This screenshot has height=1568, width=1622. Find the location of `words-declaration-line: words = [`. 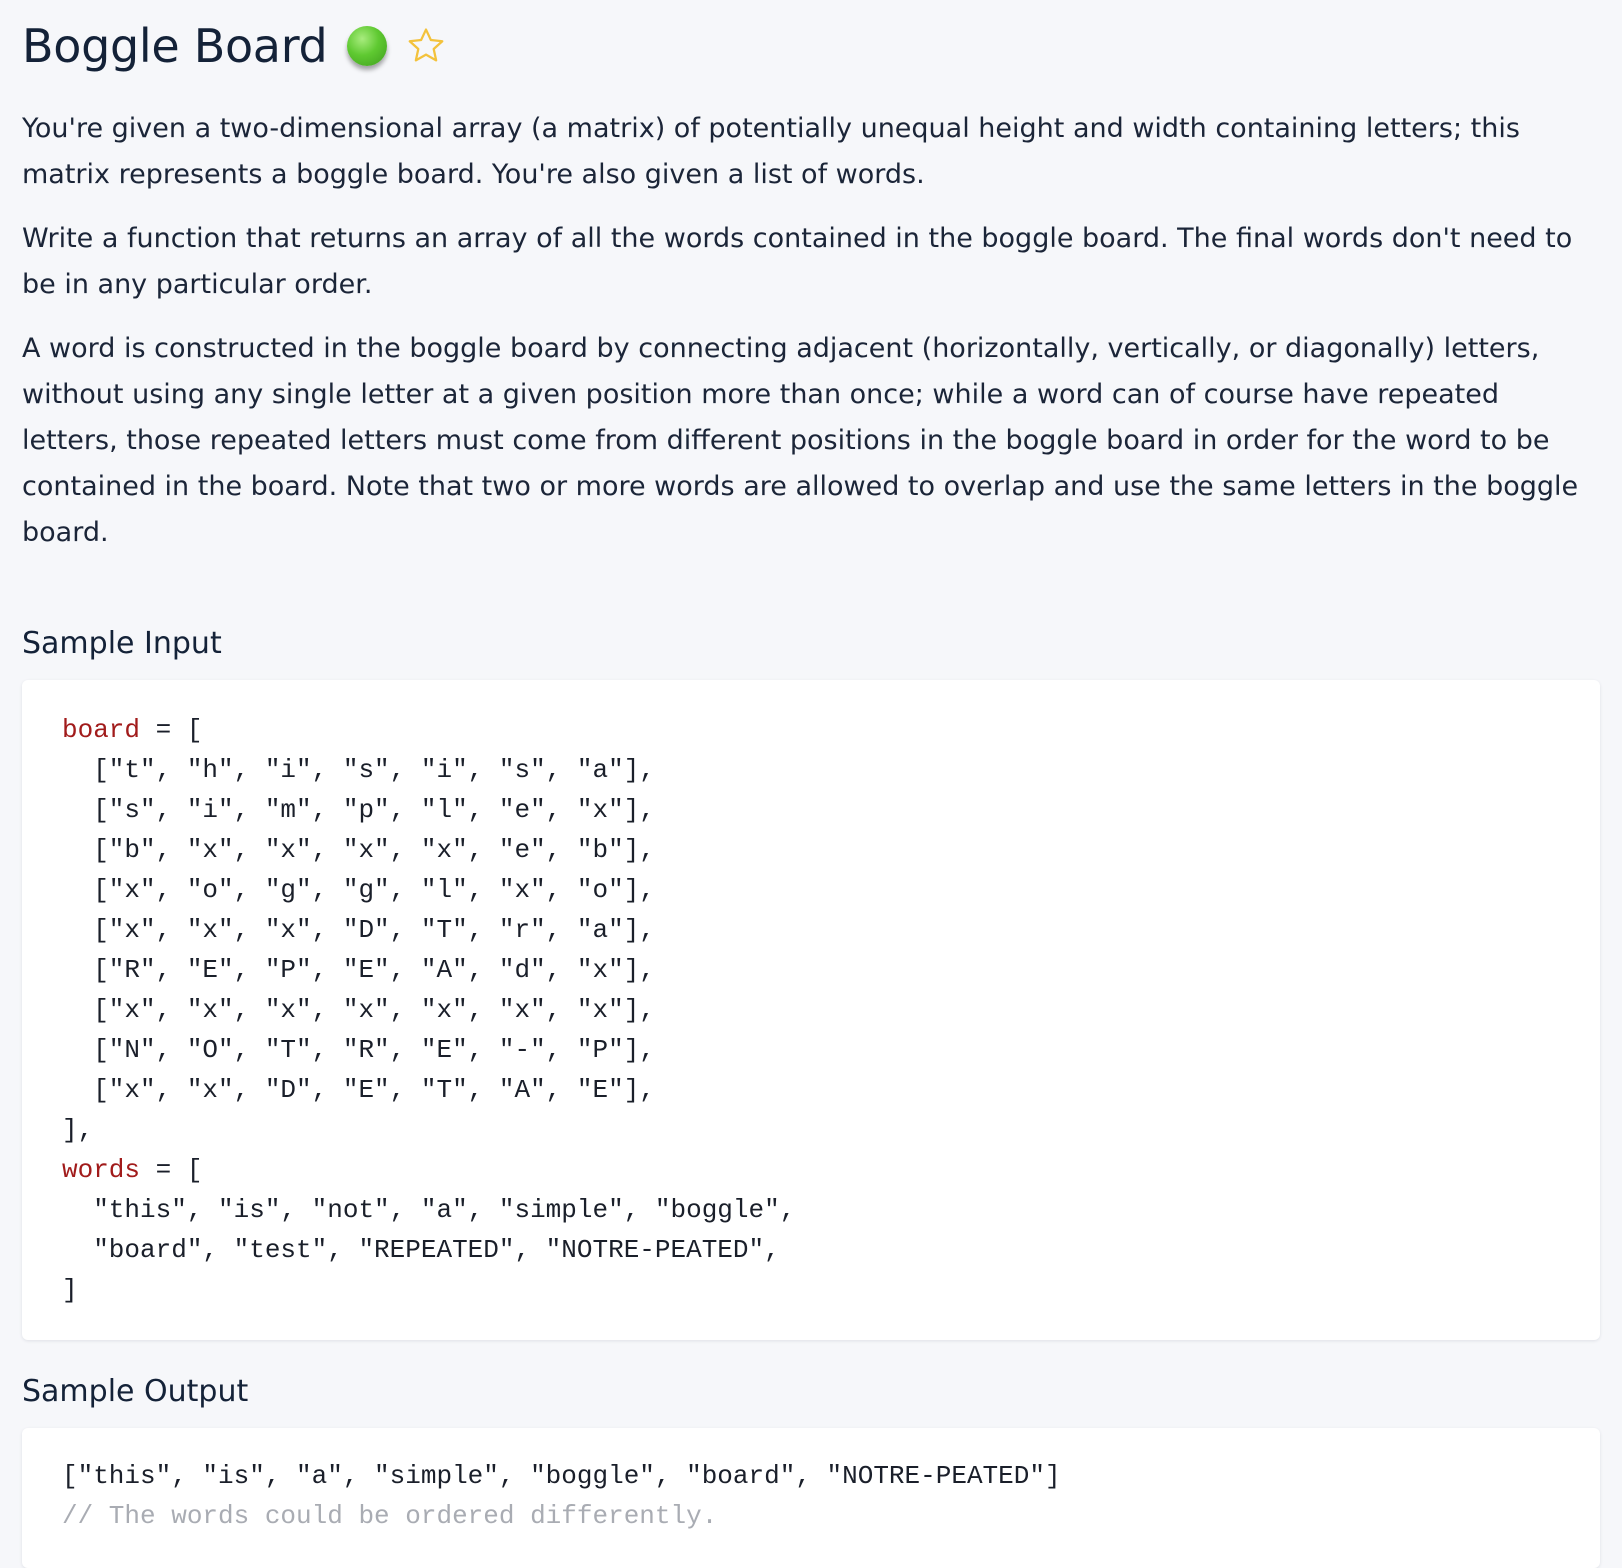

words-declaration-line: words = [ is located at coordinates (811, 1170).